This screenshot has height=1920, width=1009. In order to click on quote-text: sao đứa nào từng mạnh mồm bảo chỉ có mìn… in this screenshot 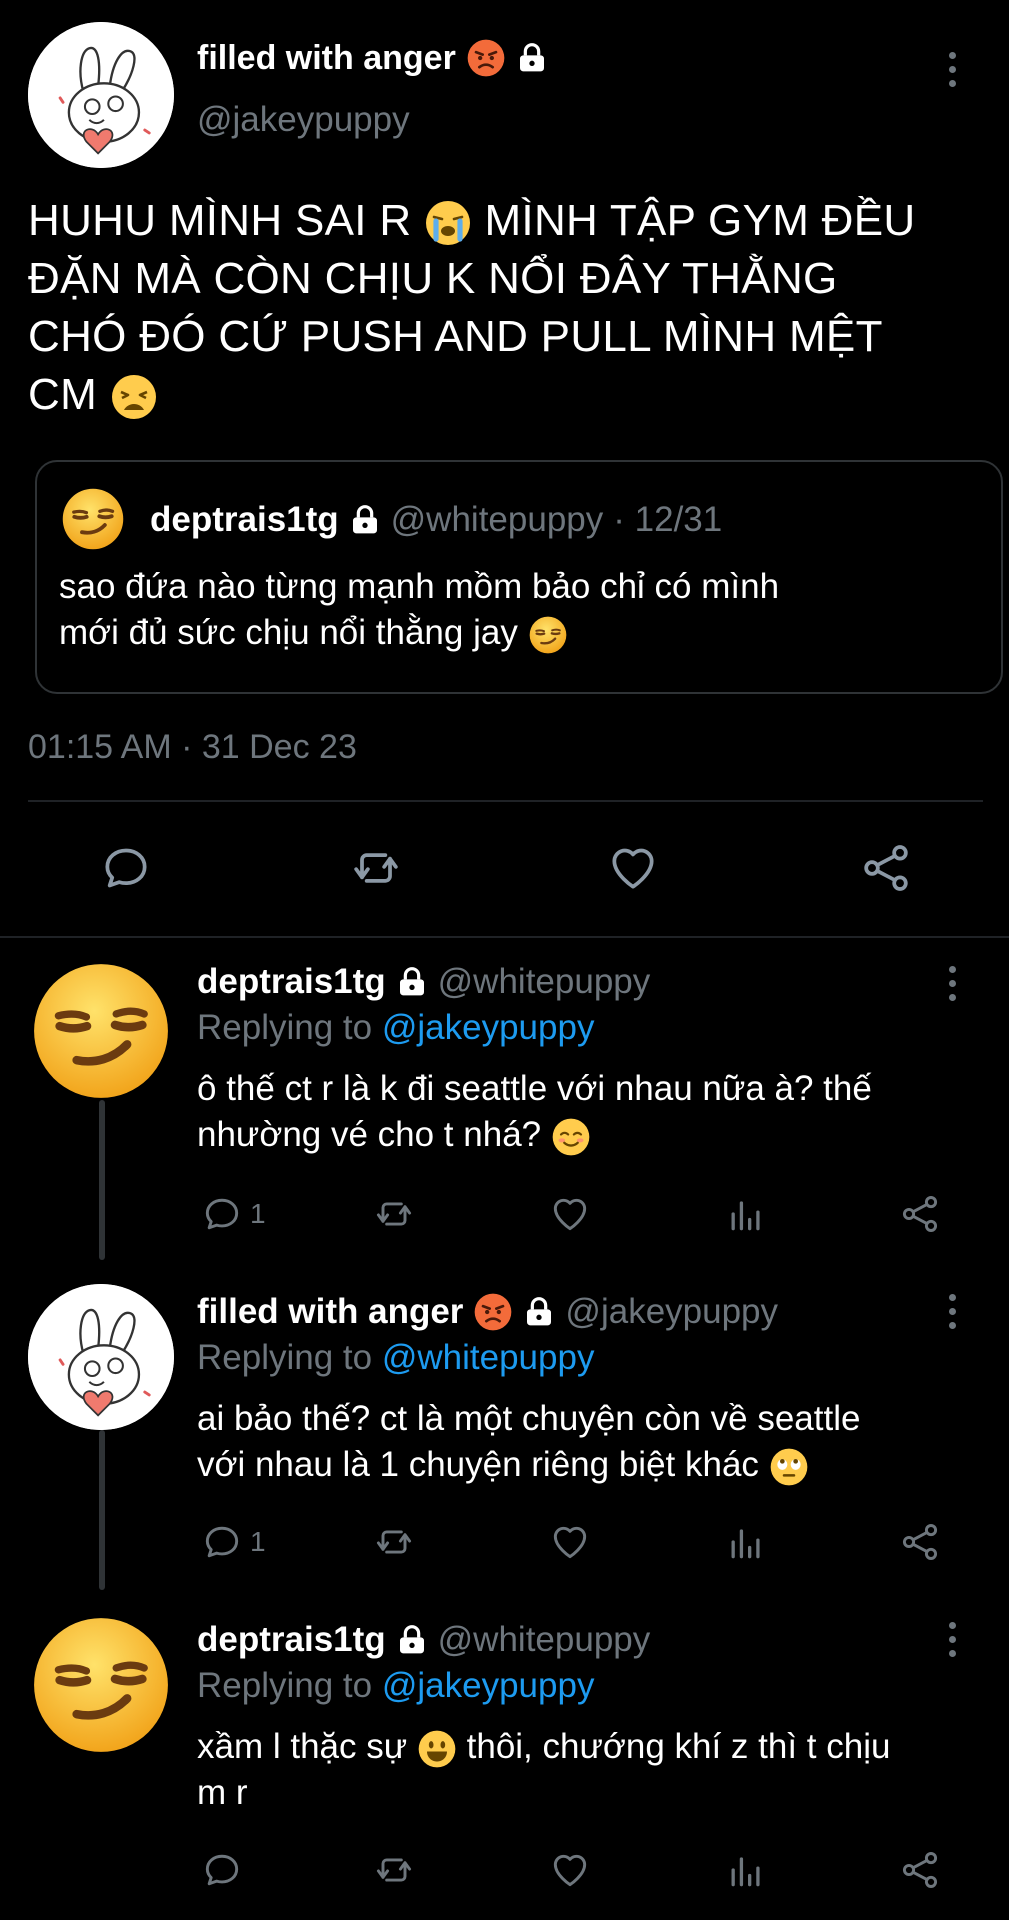, I will do `click(419, 610)`.